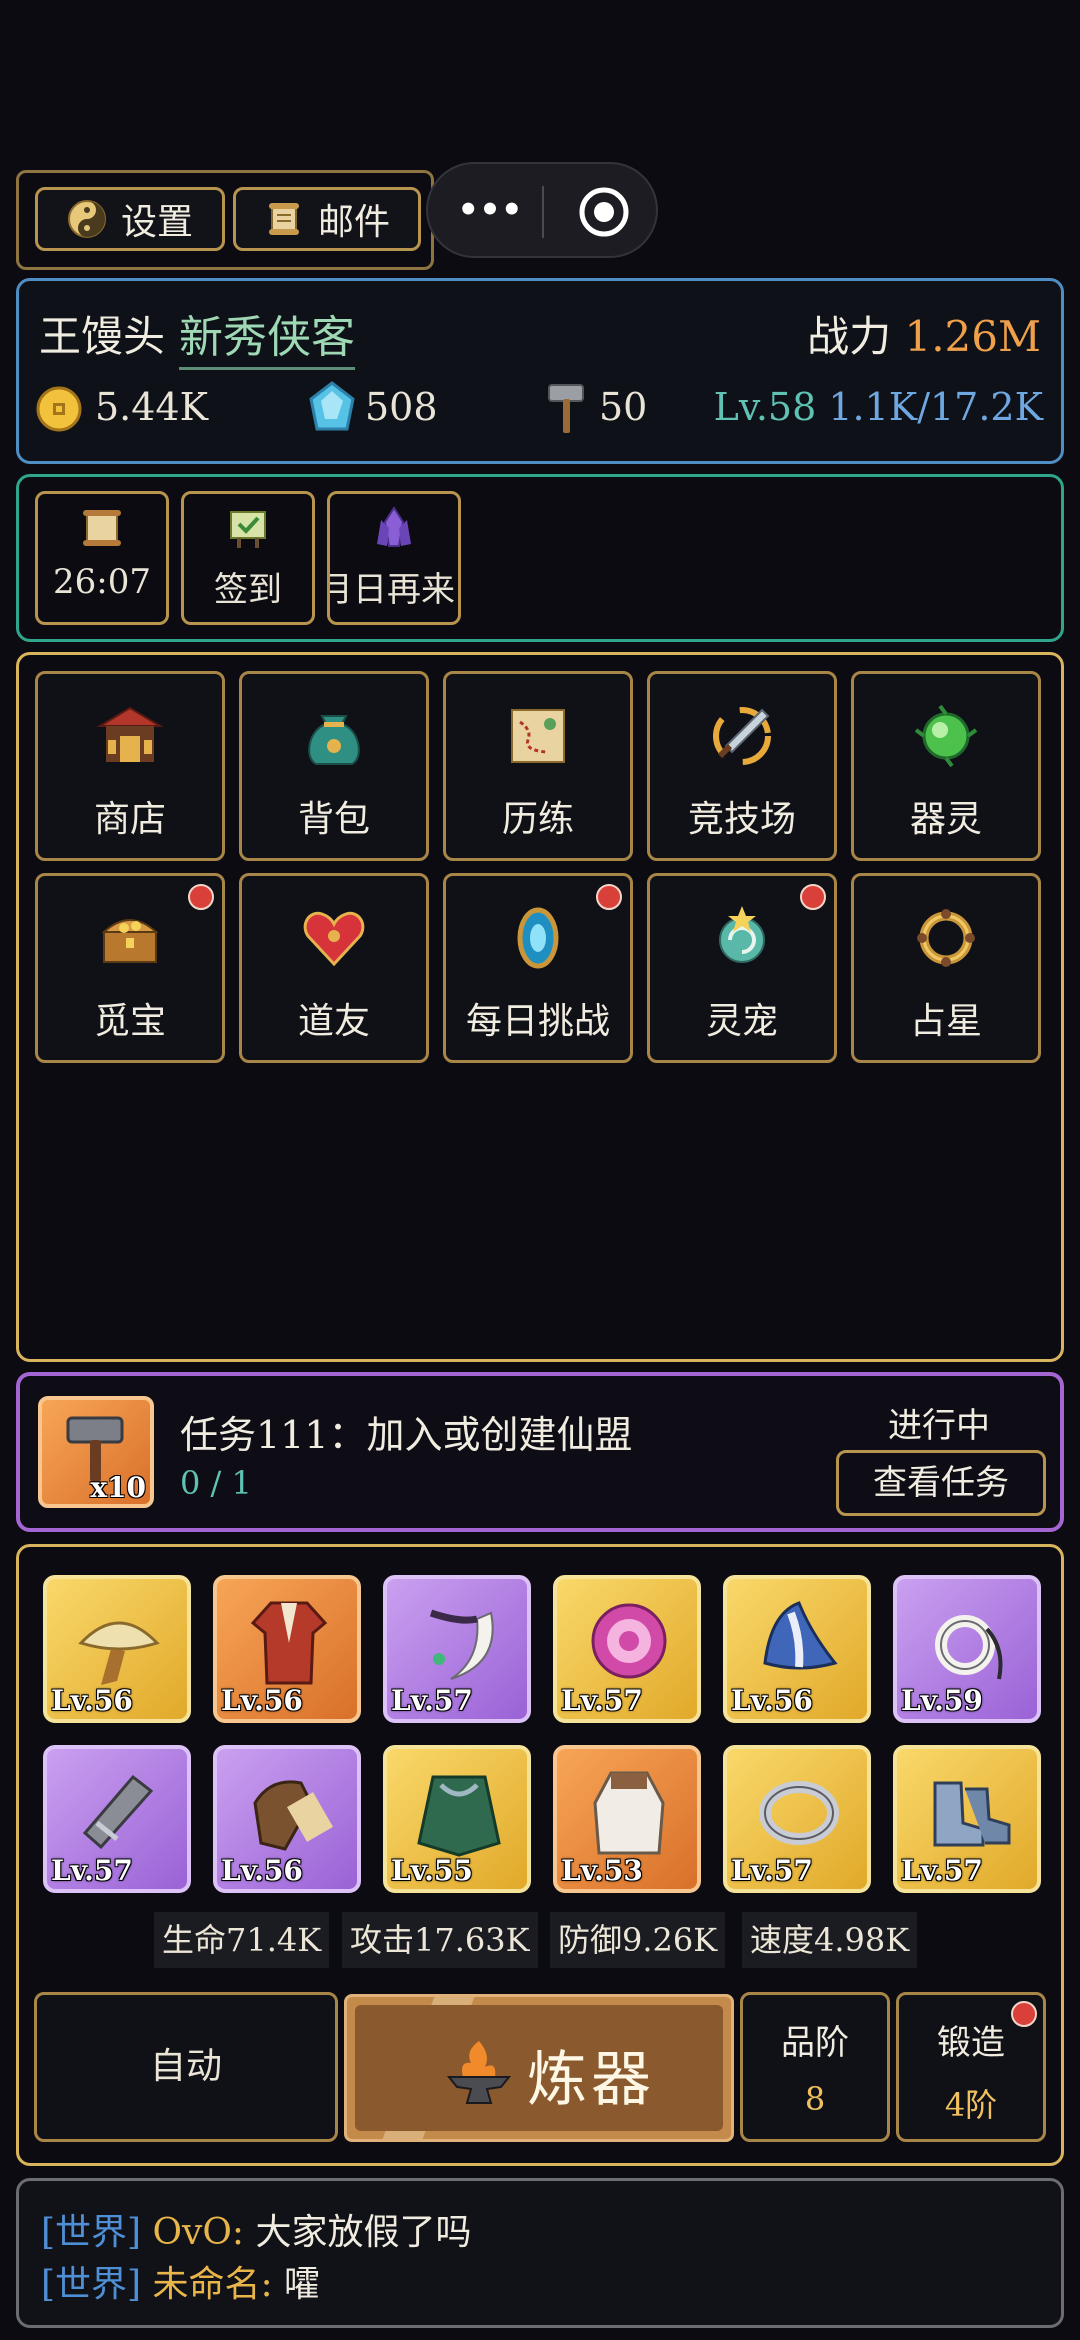 The height and width of the screenshot is (2340, 1080). I want to click on equipment-level: Lv.59, so click(942, 1700).